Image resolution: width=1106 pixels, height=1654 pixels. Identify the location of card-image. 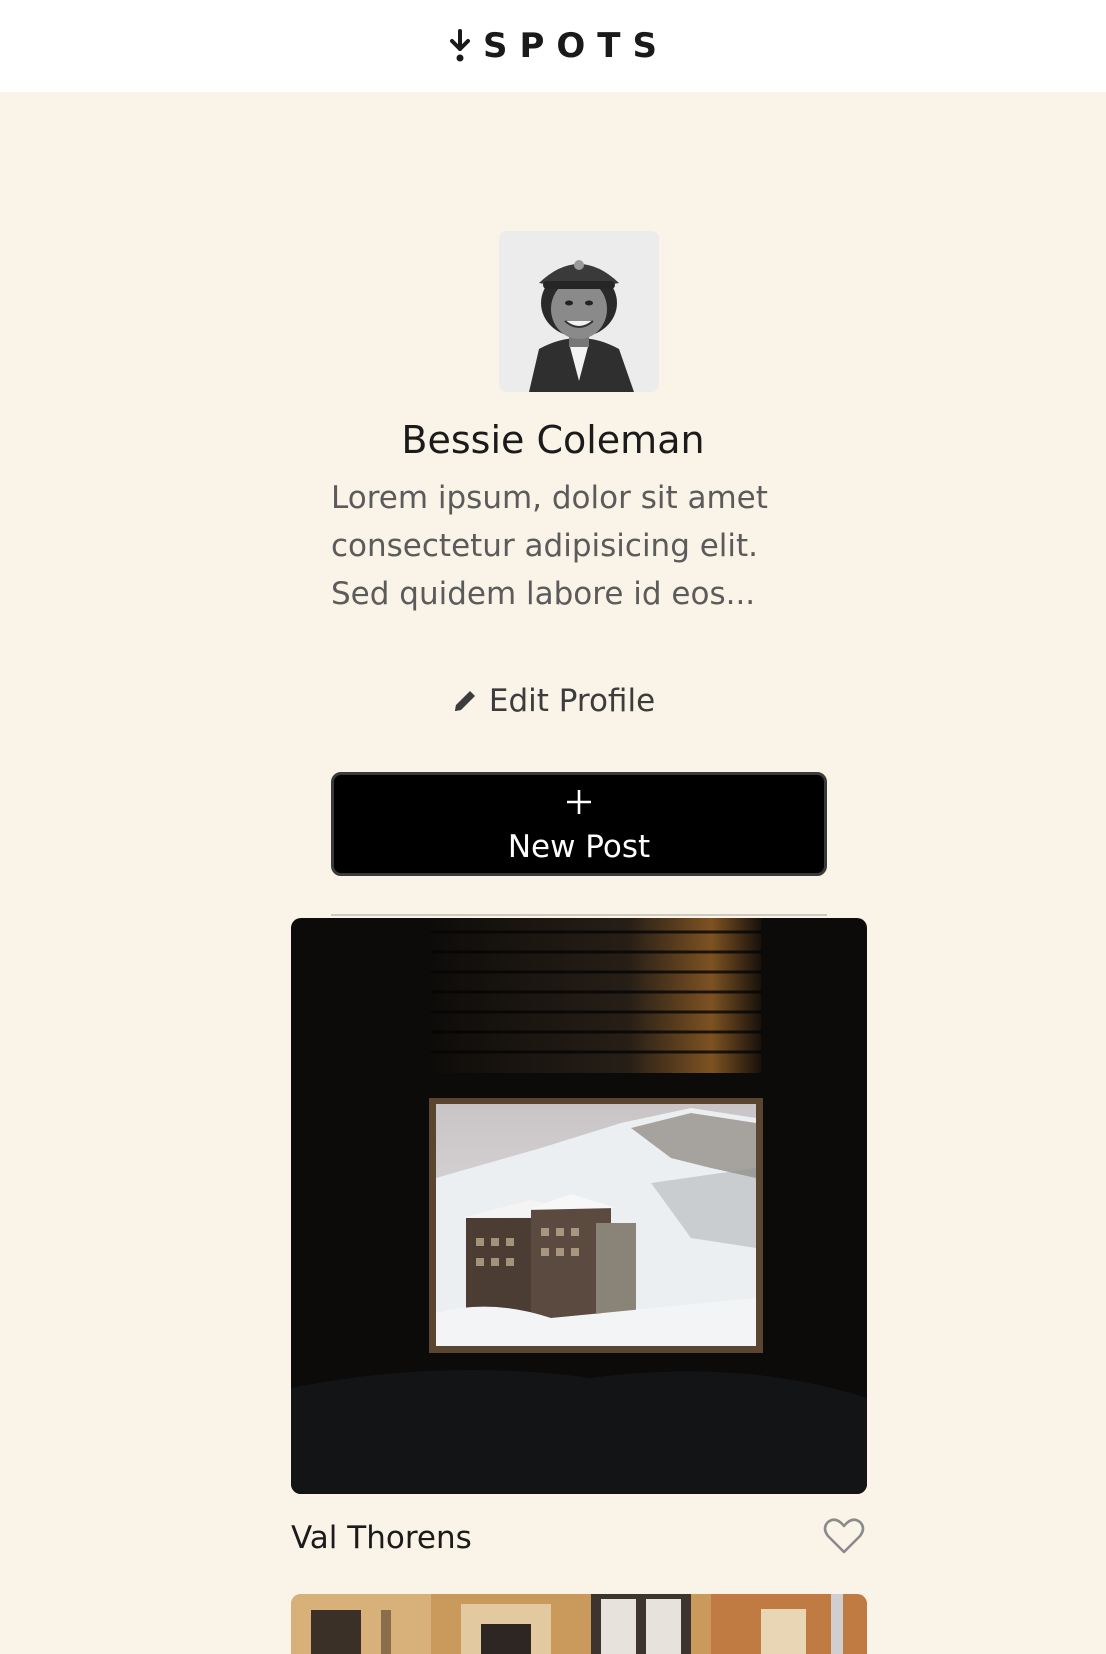
(579, 1624).